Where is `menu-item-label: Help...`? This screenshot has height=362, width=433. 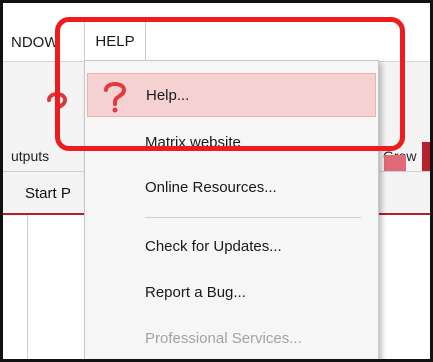
menu-item-label: Help... is located at coordinates (168, 95).